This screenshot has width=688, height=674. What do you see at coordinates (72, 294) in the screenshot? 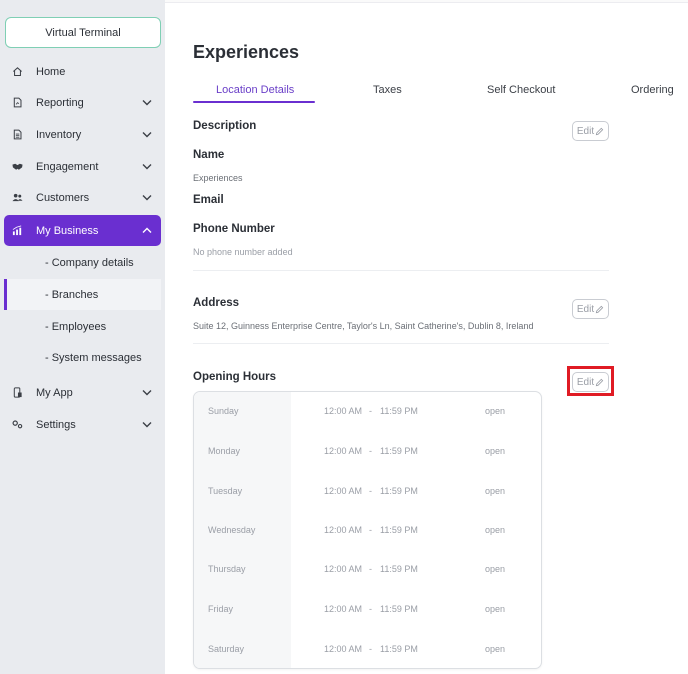
I see `sidebar-subitem-label: - Branches` at bounding box center [72, 294].